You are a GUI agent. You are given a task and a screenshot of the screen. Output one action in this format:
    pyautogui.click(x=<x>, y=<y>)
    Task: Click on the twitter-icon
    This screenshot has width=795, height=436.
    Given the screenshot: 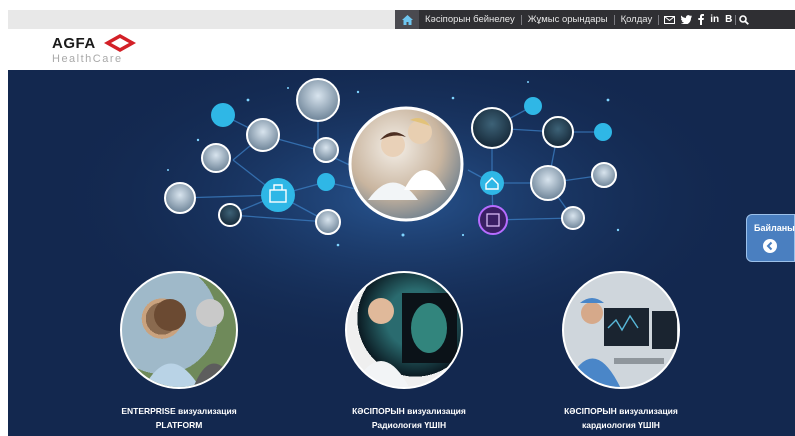 What is the action you would take?
    pyautogui.click(x=687, y=19)
    